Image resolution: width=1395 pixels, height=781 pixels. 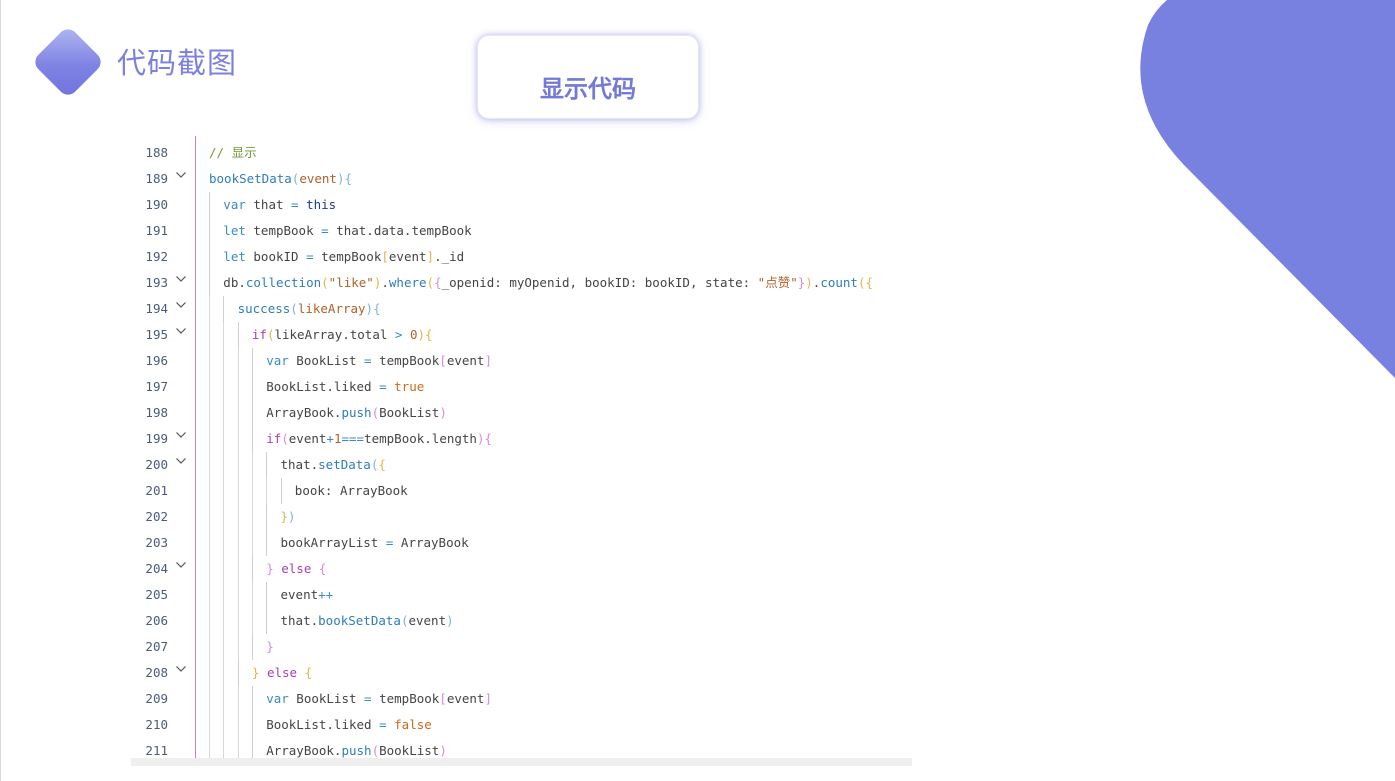 What do you see at coordinates (68, 62) in the screenshot?
I see `diamond-logo-icon` at bounding box center [68, 62].